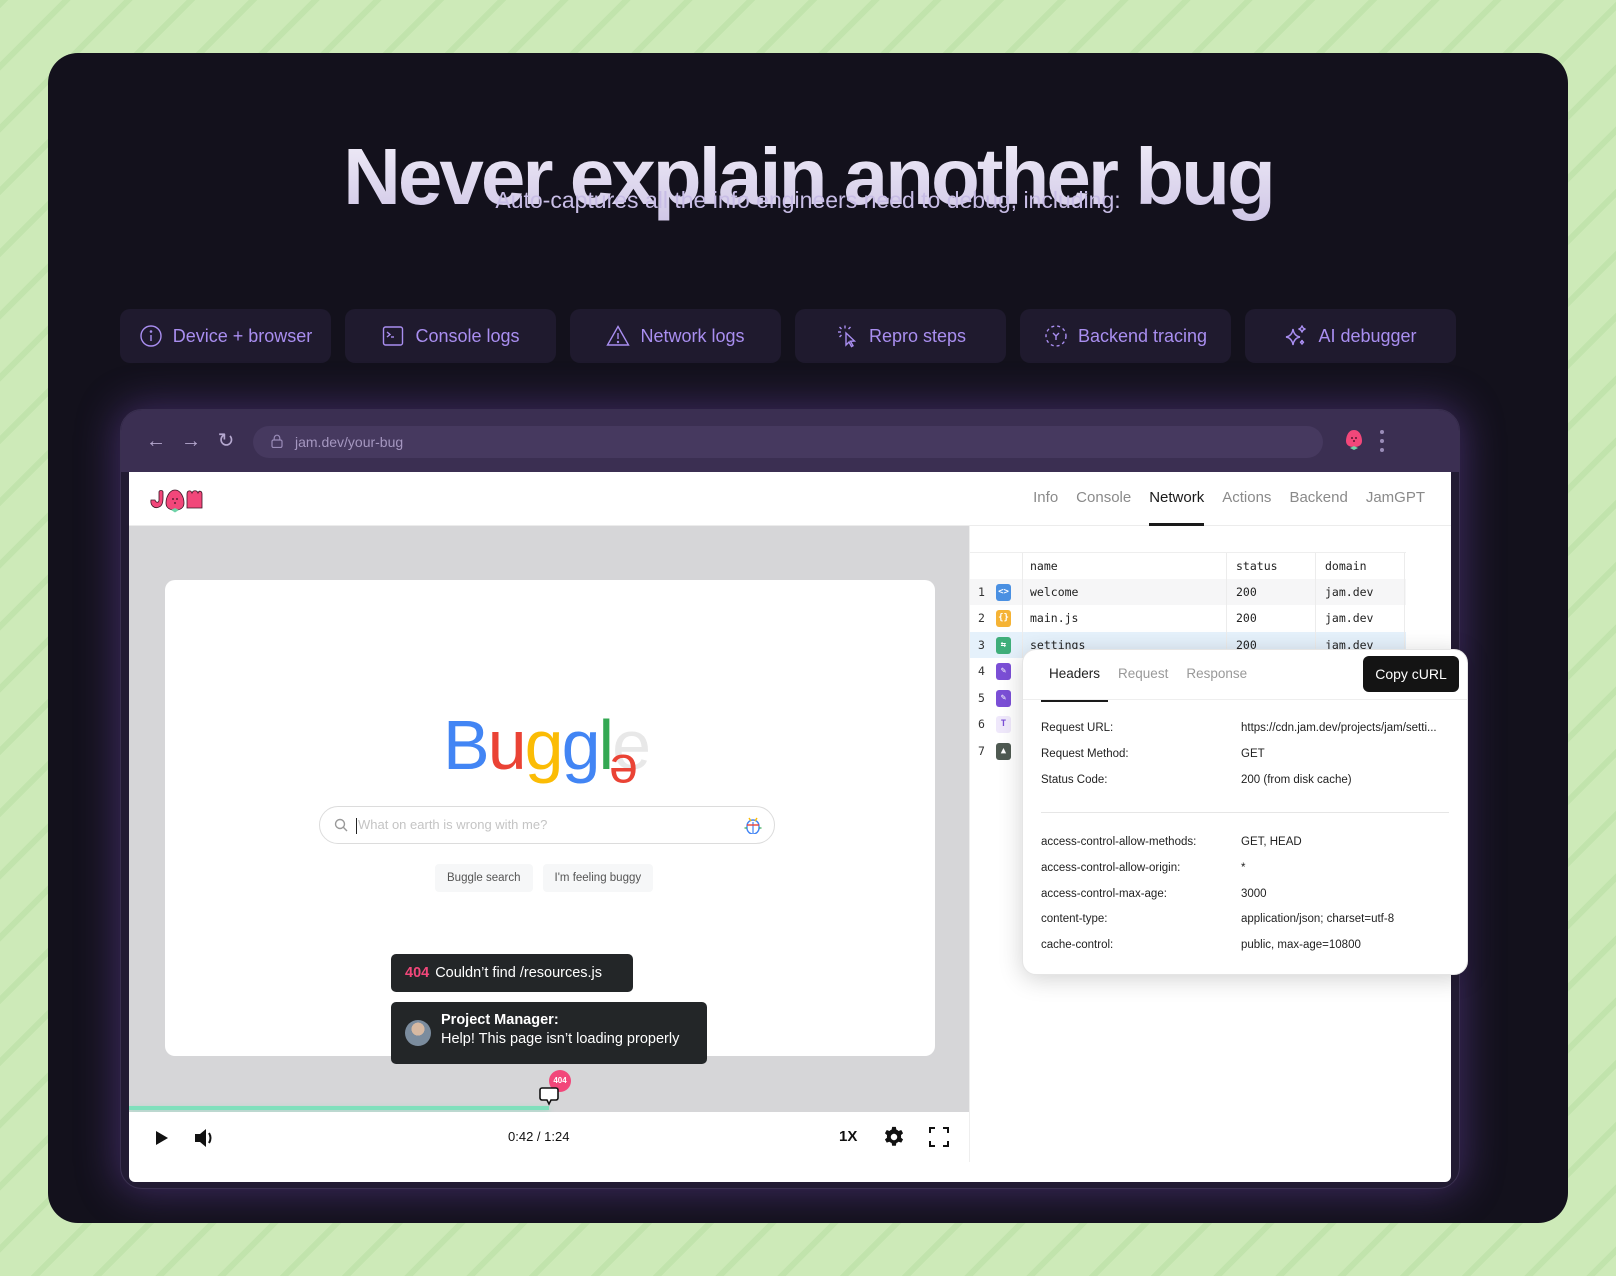 Image resolution: width=1616 pixels, height=1276 pixels. I want to click on header-value: GET, HEAD, so click(1271, 842).